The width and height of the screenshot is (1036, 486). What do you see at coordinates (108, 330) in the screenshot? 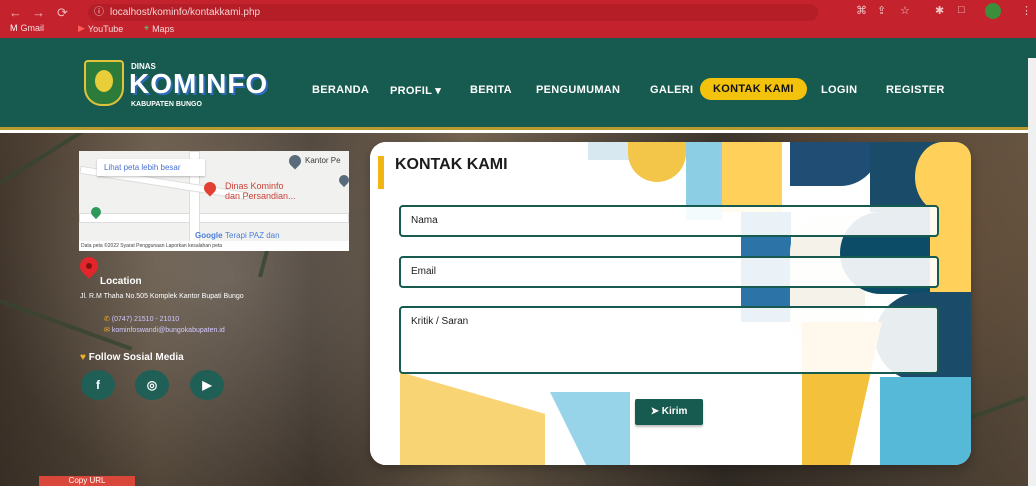
I see `email-icon: ✉` at bounding box center [108, 330].